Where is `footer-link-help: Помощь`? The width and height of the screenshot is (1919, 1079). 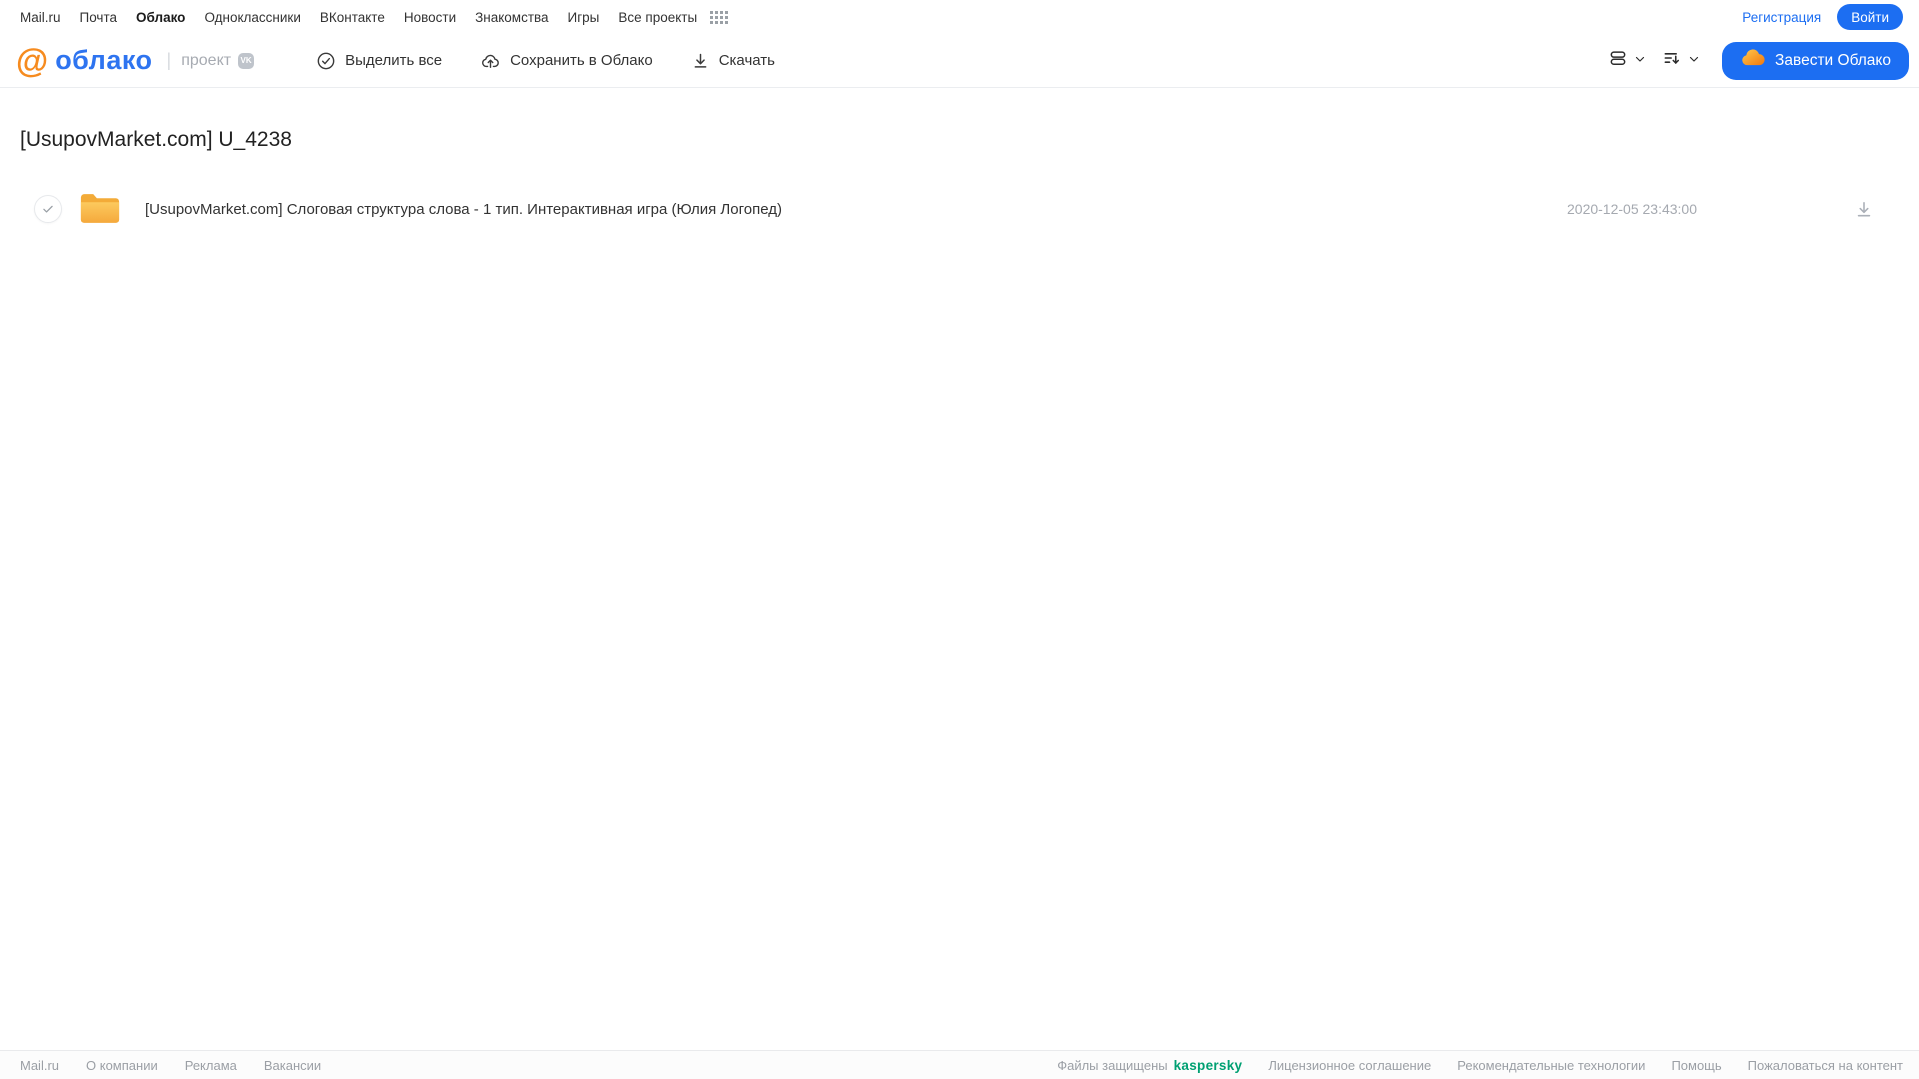 footer-link-help: Помощь is located at coordinates (1696, 1065).